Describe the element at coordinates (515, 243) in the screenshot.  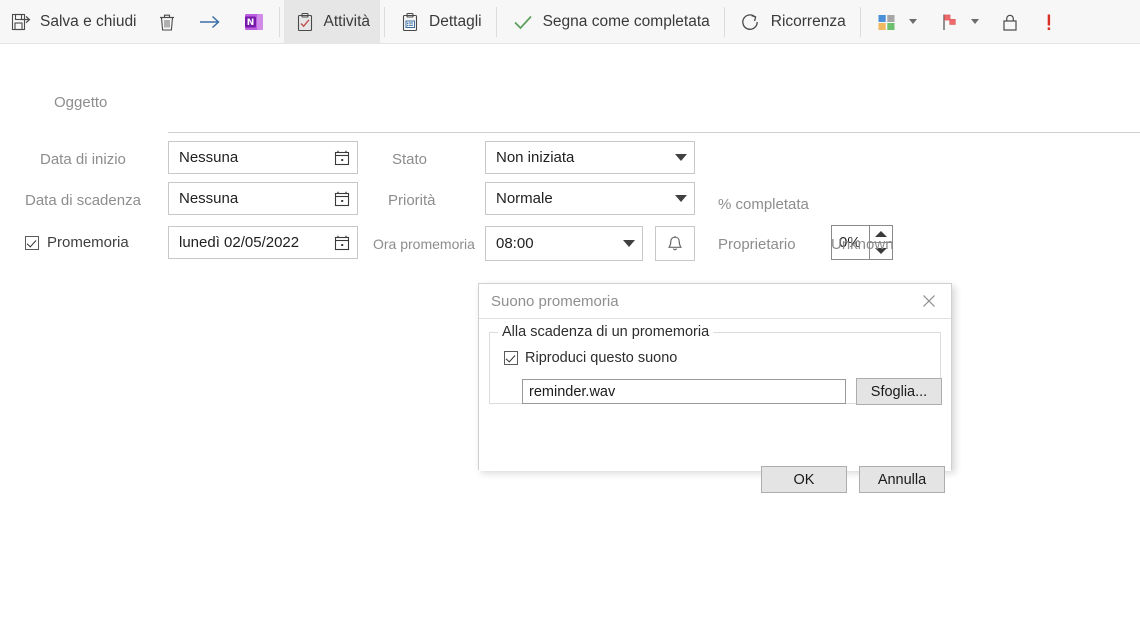
I see `reminder-time-value: 08:00` at that location.